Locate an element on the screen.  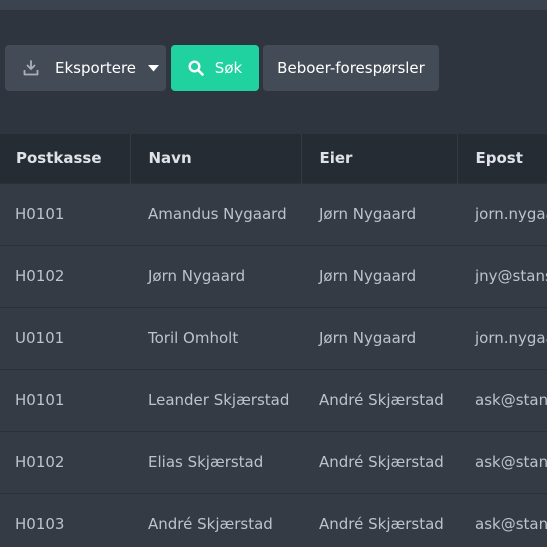
cell-navn: André Skjærstad is located at coordinates (215, 519).